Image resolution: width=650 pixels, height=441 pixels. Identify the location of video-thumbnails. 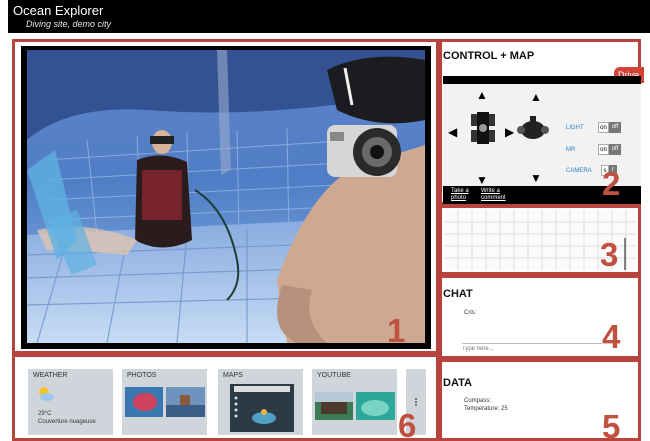
(355, 406).